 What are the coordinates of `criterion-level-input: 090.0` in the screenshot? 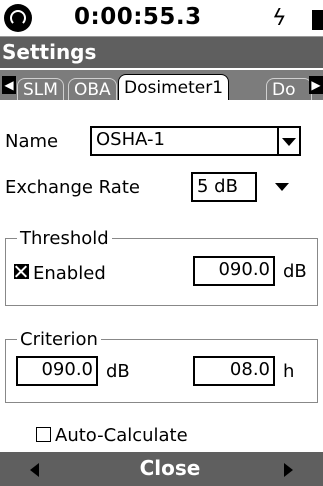 It's located at (57, 371).